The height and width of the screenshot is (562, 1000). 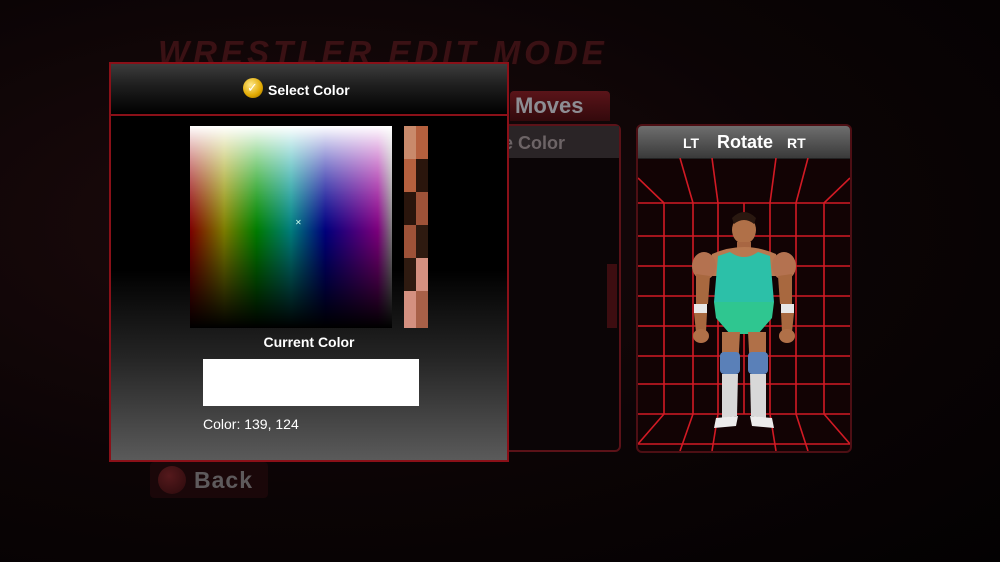 I want to click on rt-button-label: RT, so click(x=796, y=143).